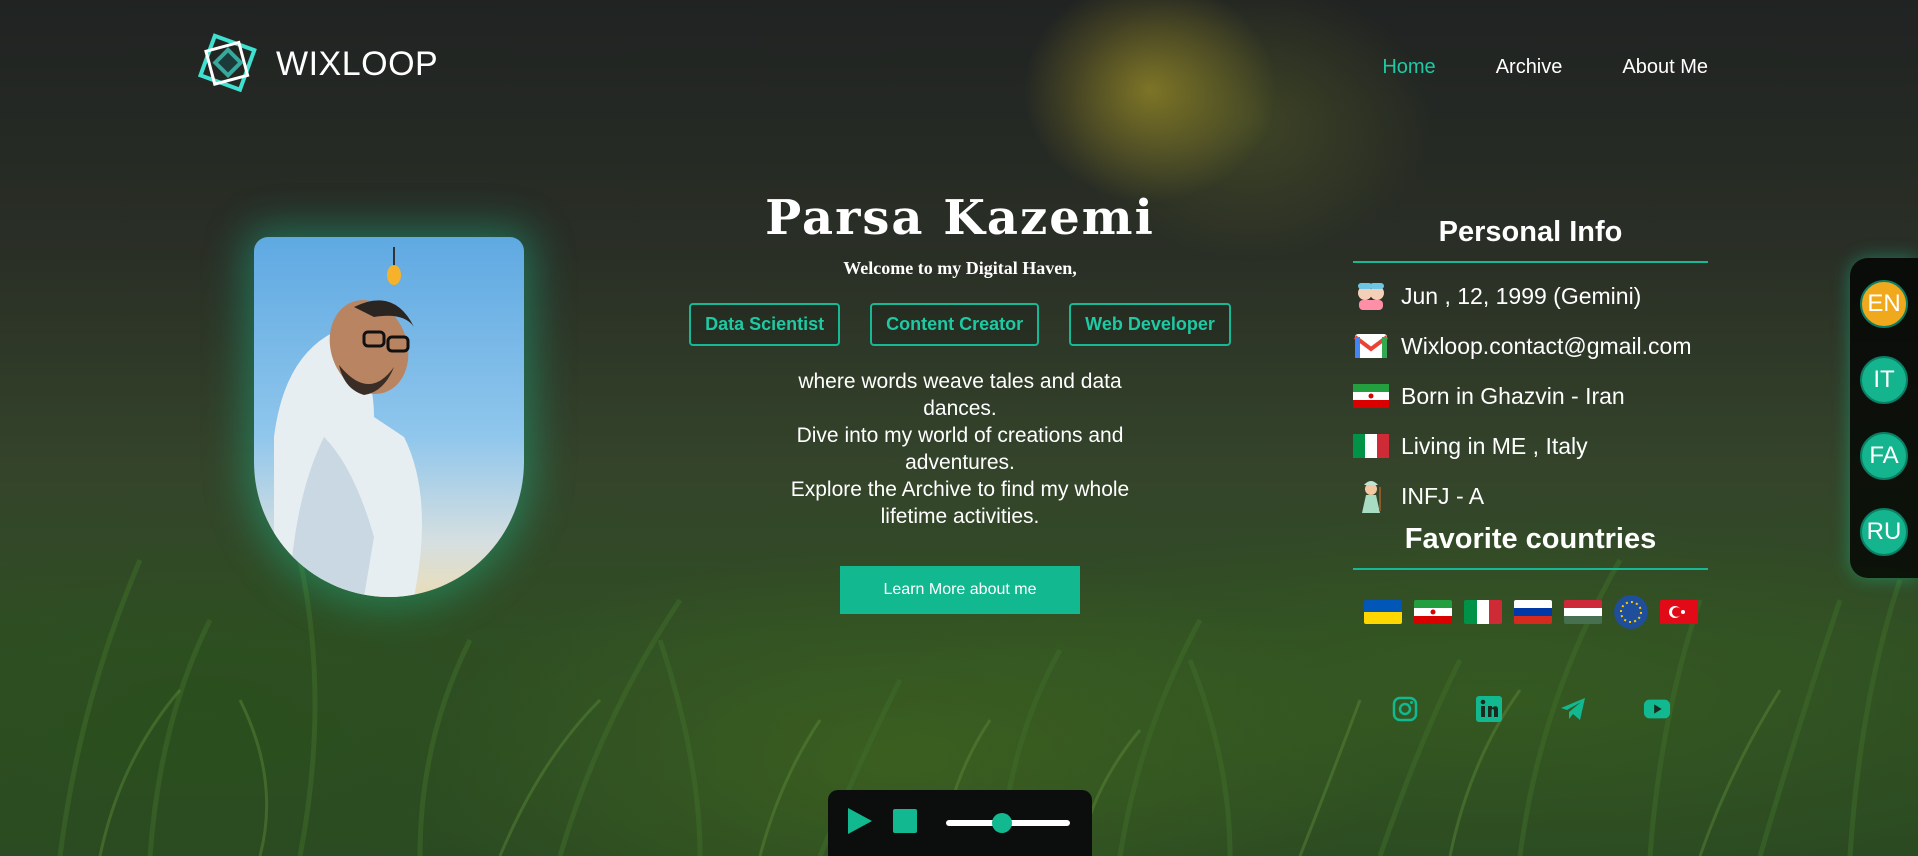  I want to click on eu-flag-icon, so click(1630, 612).